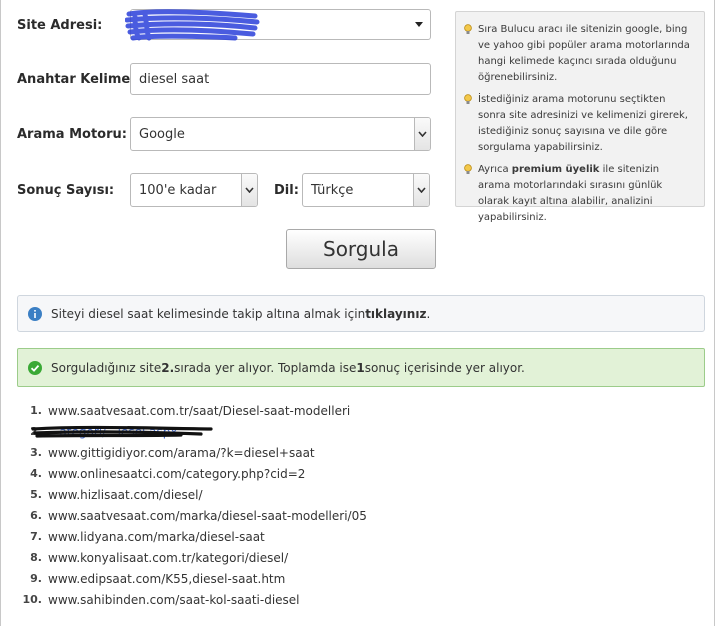 The width and height of the screenshot is (717, 626). Describe the element at coordinates (176, 474) in the screenshot. I see `result-url: www.onlinesaatci.com/category.php?cid=2` at that location.